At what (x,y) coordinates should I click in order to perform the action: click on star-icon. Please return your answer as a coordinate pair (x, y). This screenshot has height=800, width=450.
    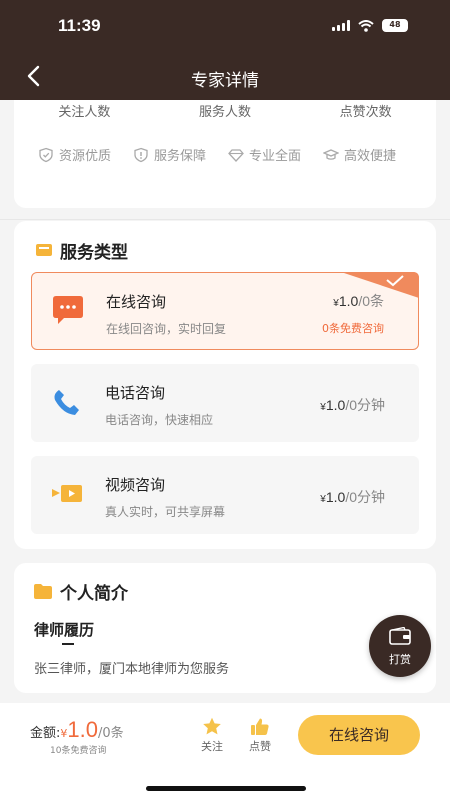
    Looking at the image, I should click on (212, 726).